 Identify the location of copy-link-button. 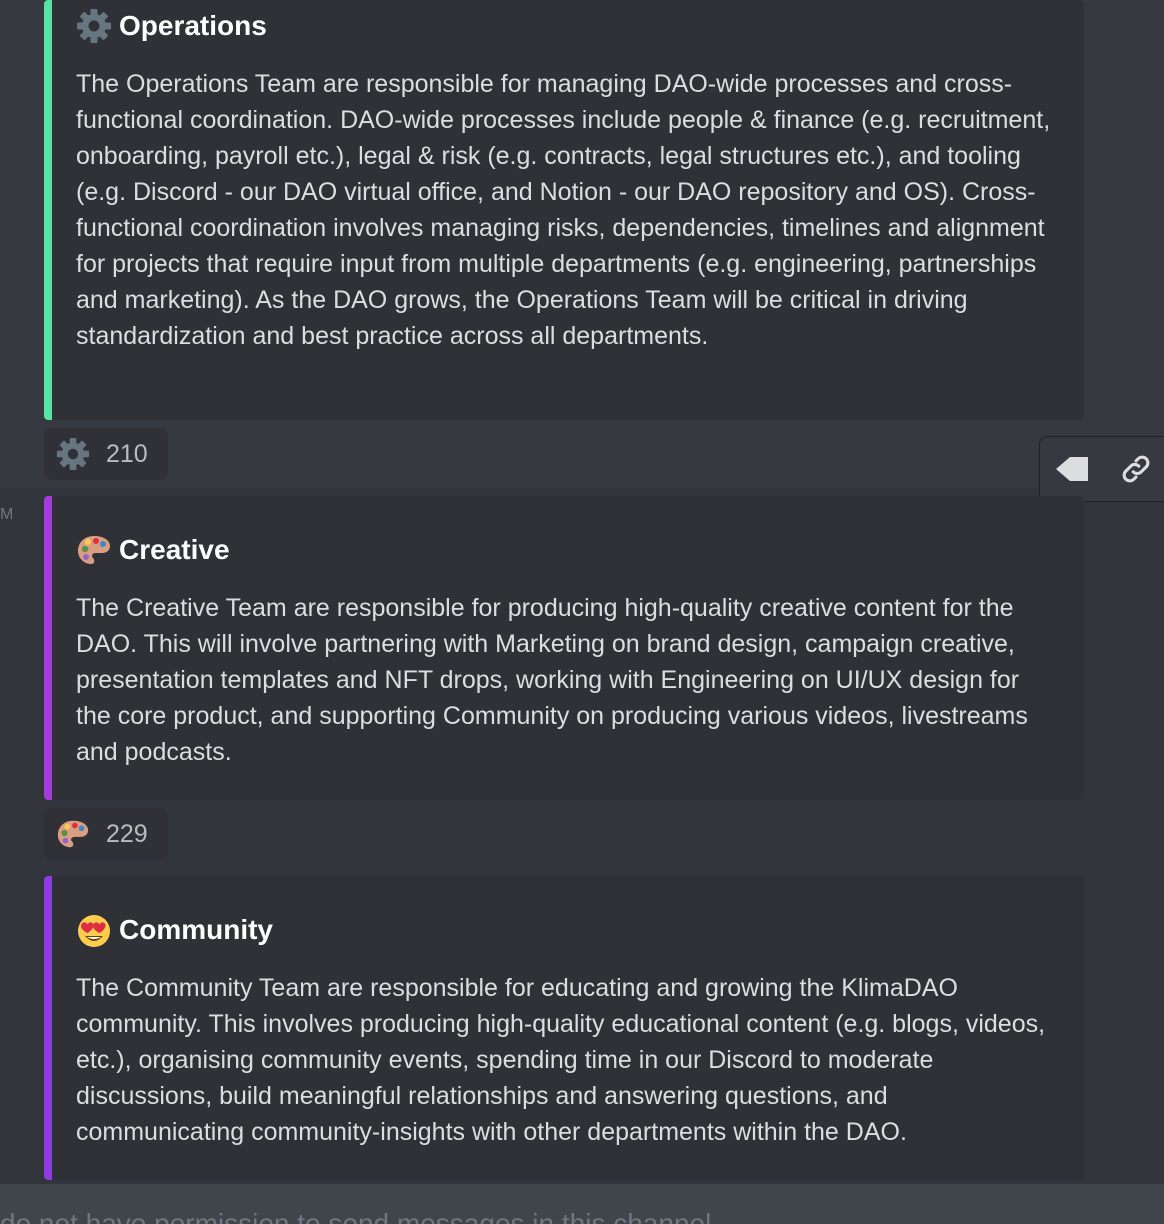
(1134, 469).